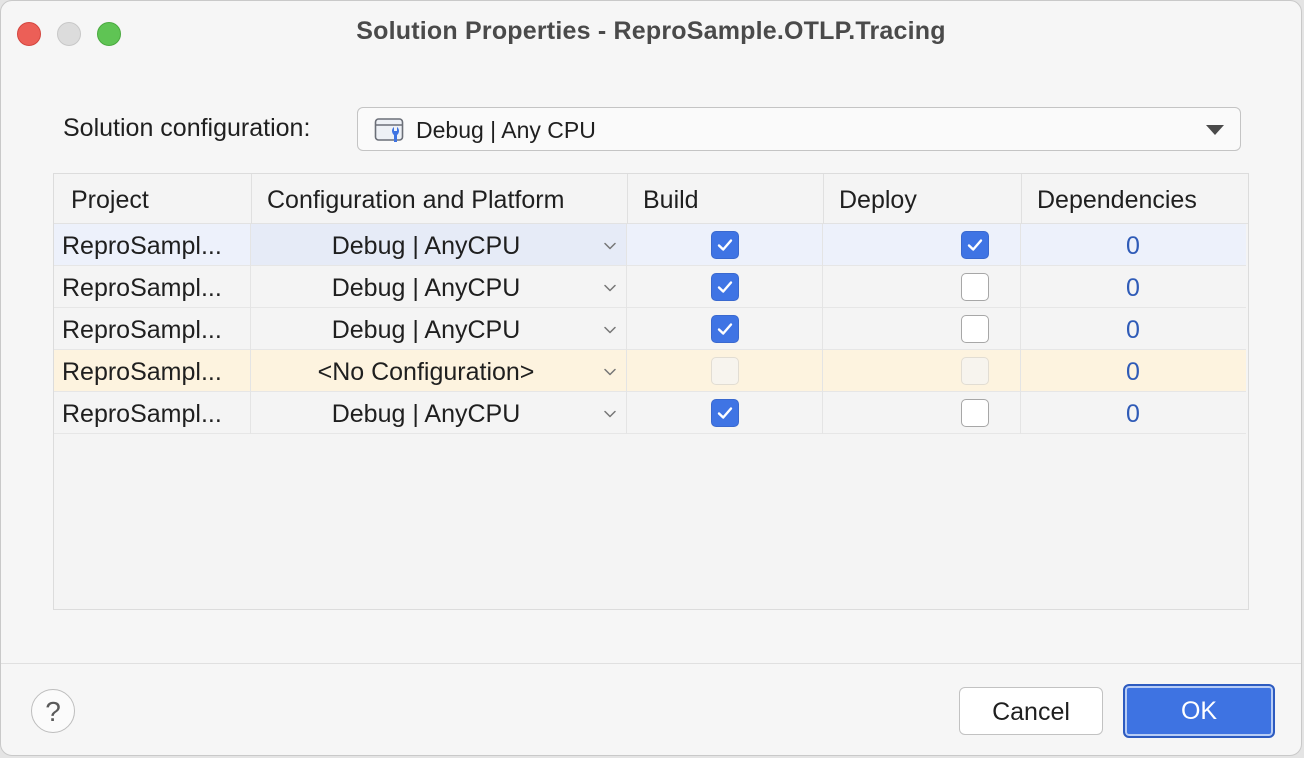 Image resolution: width=1304 pixels, height=758 pixels. What do you see at coordinates (426, 372) in the screenshot?
I see `configuration-value: <No Configuration>` at bounding box center [426, 372].